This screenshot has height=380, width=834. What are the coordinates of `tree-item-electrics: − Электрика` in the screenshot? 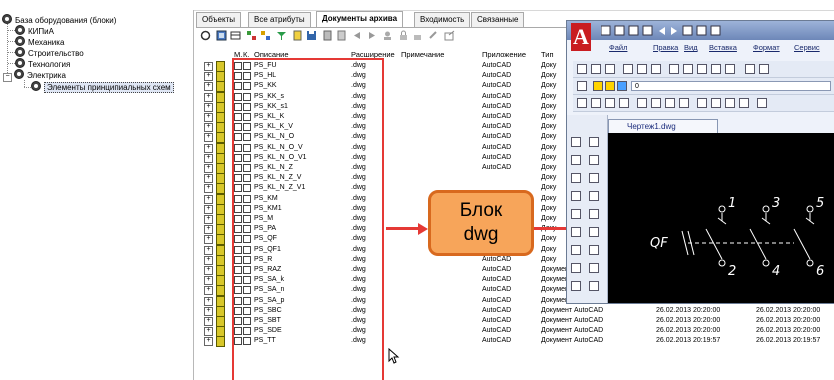 It's located at (34, 75).